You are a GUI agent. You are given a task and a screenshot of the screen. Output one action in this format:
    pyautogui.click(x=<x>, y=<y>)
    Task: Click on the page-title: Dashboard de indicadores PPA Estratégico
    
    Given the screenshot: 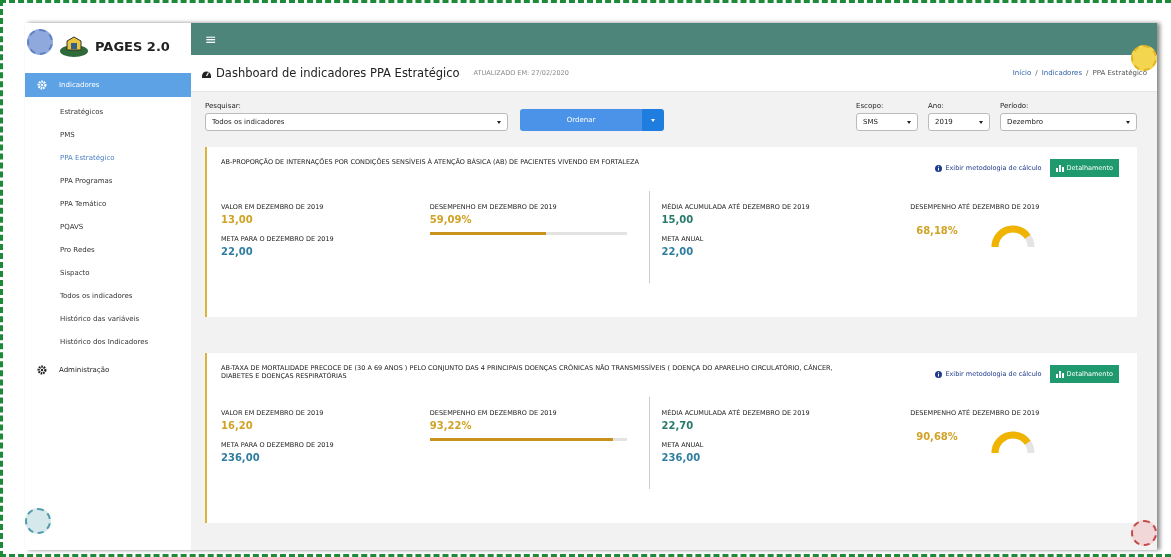 What is the action you would take?
    pyautogui.click(x=338, y=73)
    